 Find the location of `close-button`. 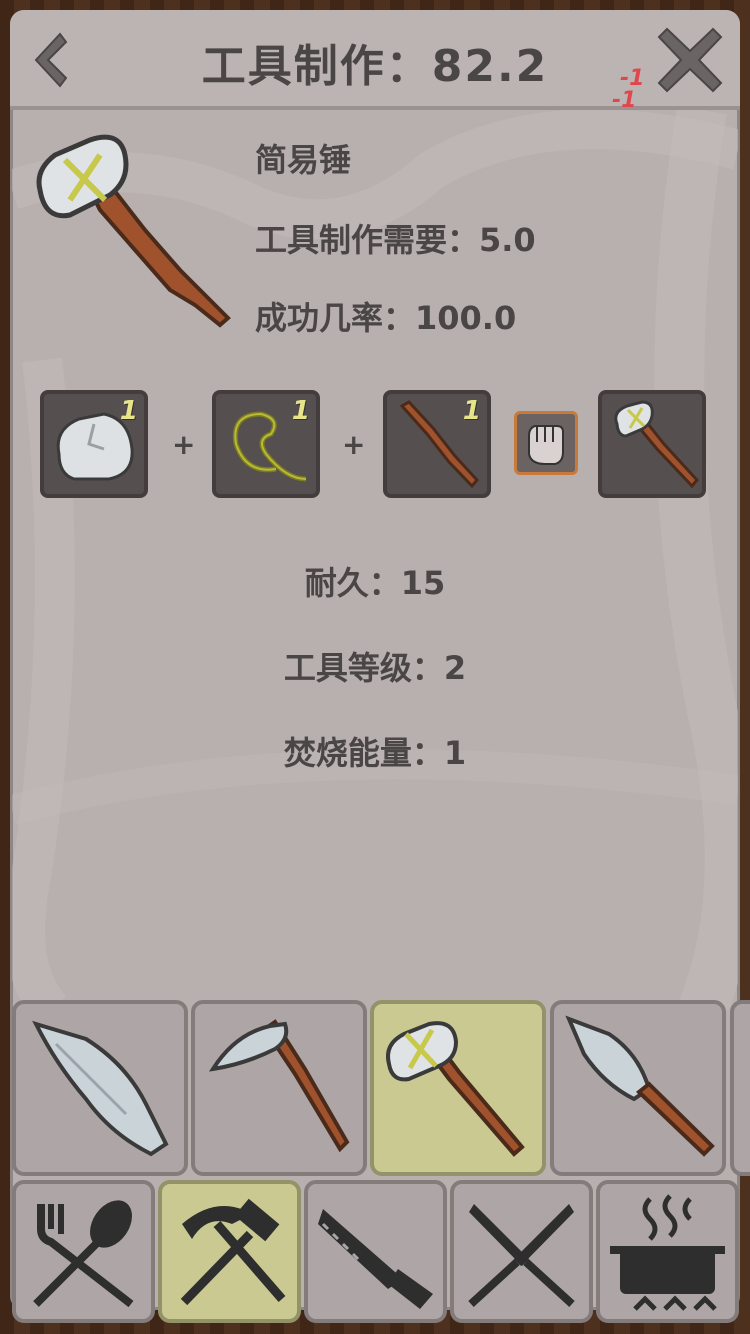

close-button is located at coordinates (690, 60).